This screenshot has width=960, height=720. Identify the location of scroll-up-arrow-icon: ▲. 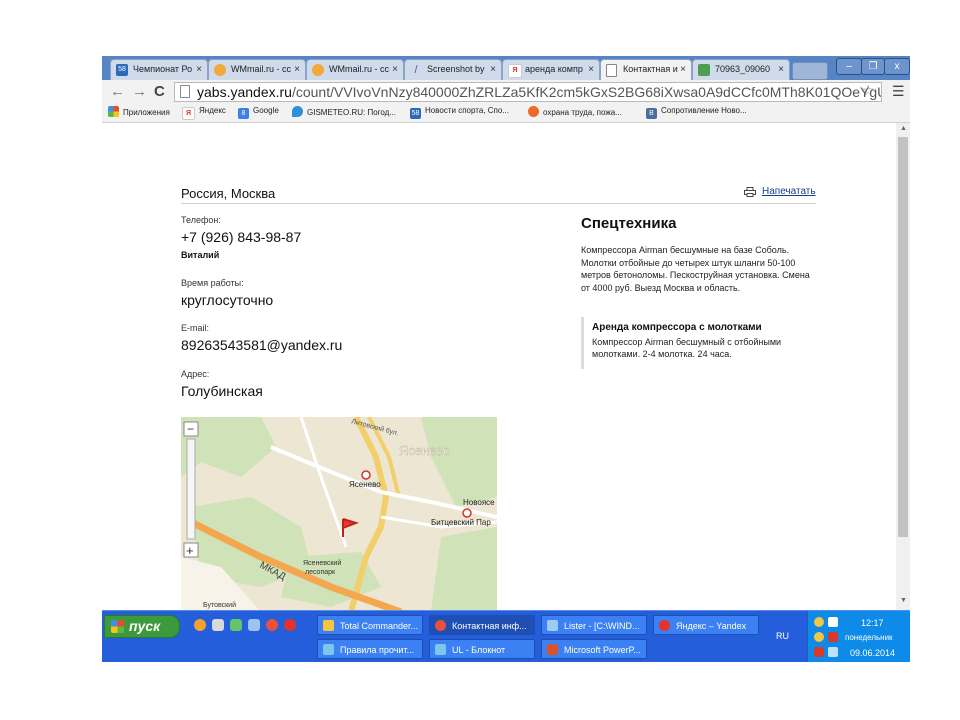
(903, 128).